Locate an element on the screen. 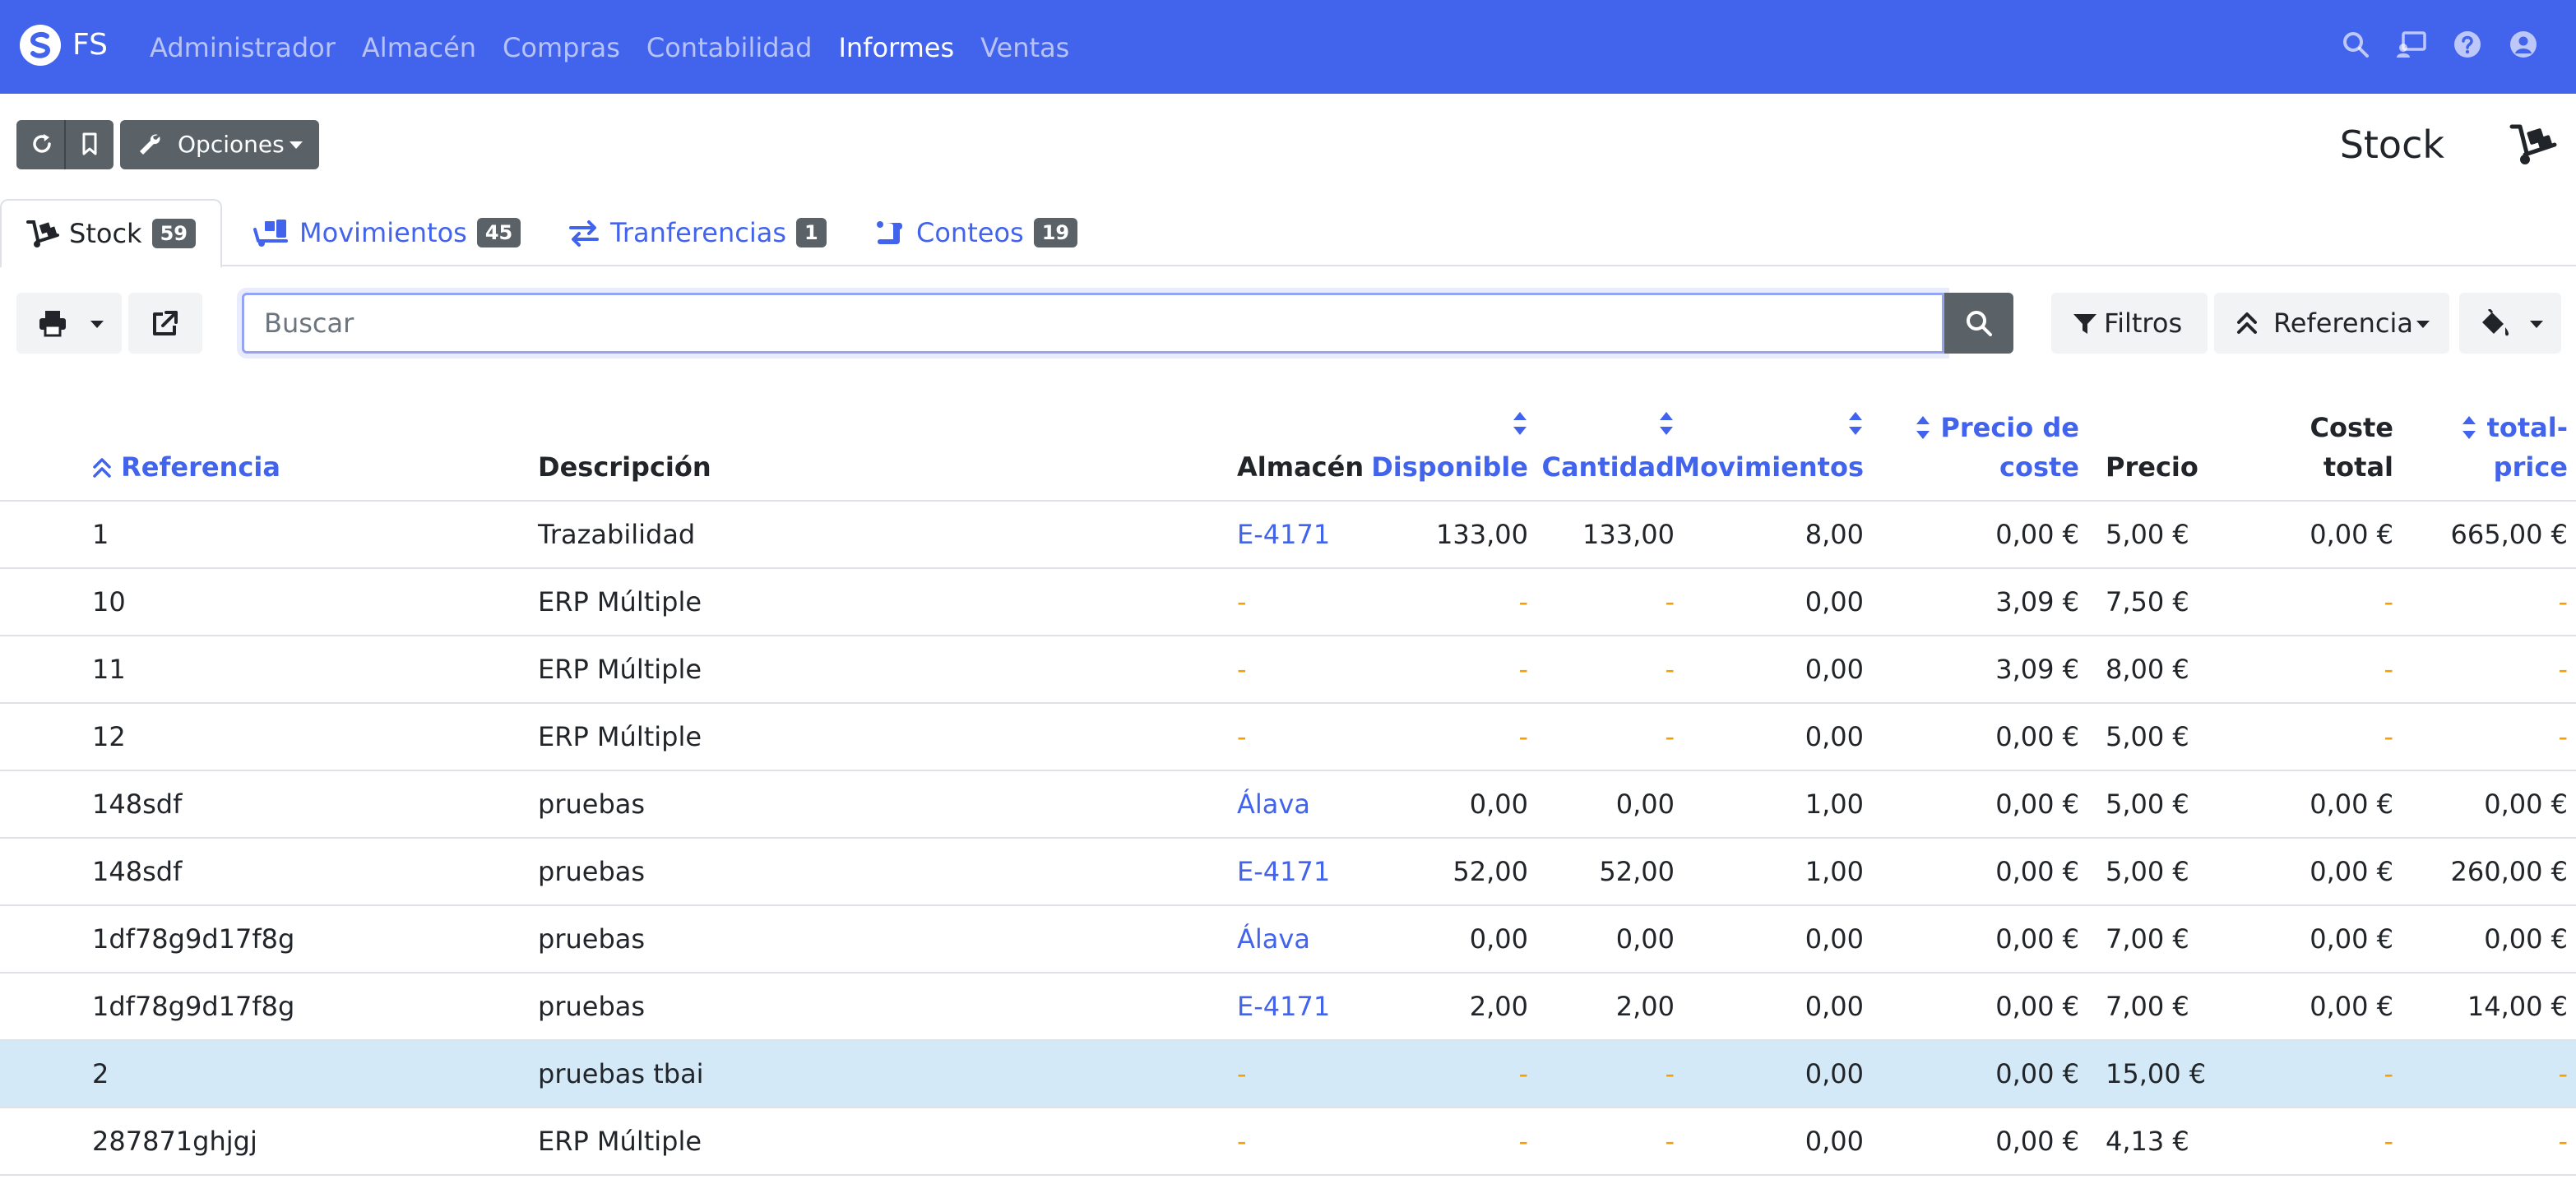  user-circle-icon is located at coordinates (2524, 44).